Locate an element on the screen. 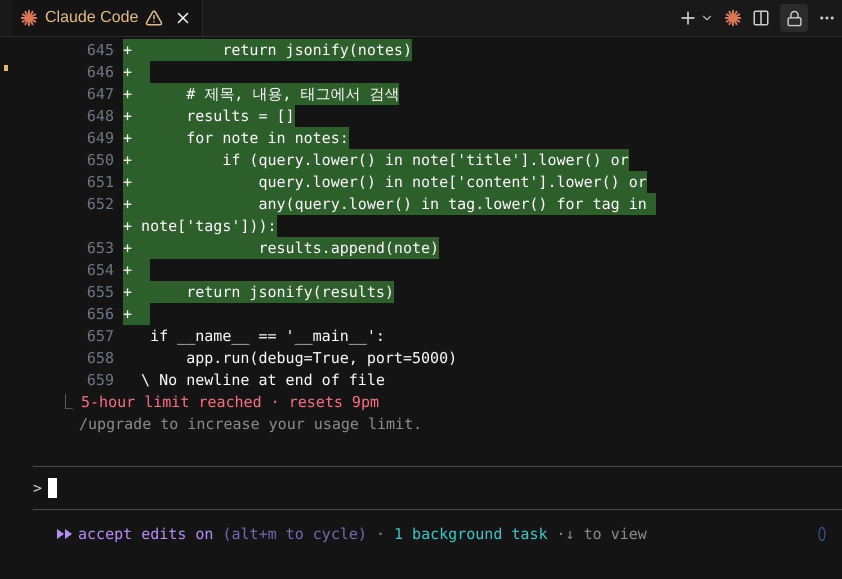 The height and width of the screenshot is (579, 842). line-number: 645 is located at coordinates (100, 49).